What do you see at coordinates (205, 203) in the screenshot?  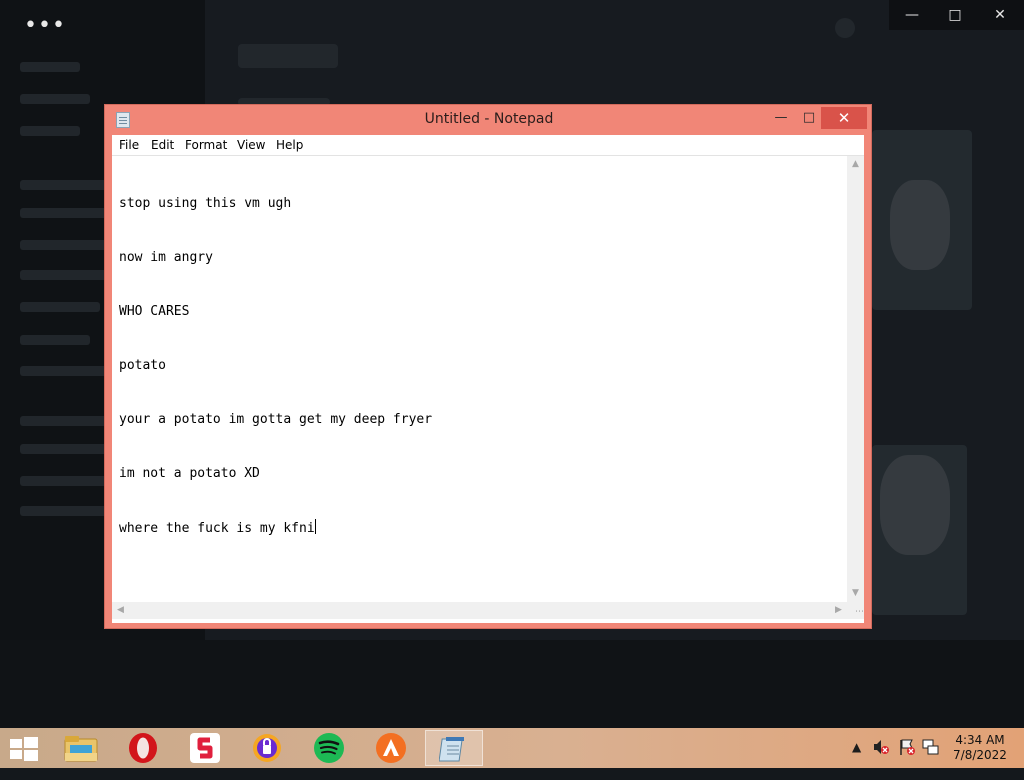 I see `text-line: stop using this vm ugh` at bounding box center [205, 203].